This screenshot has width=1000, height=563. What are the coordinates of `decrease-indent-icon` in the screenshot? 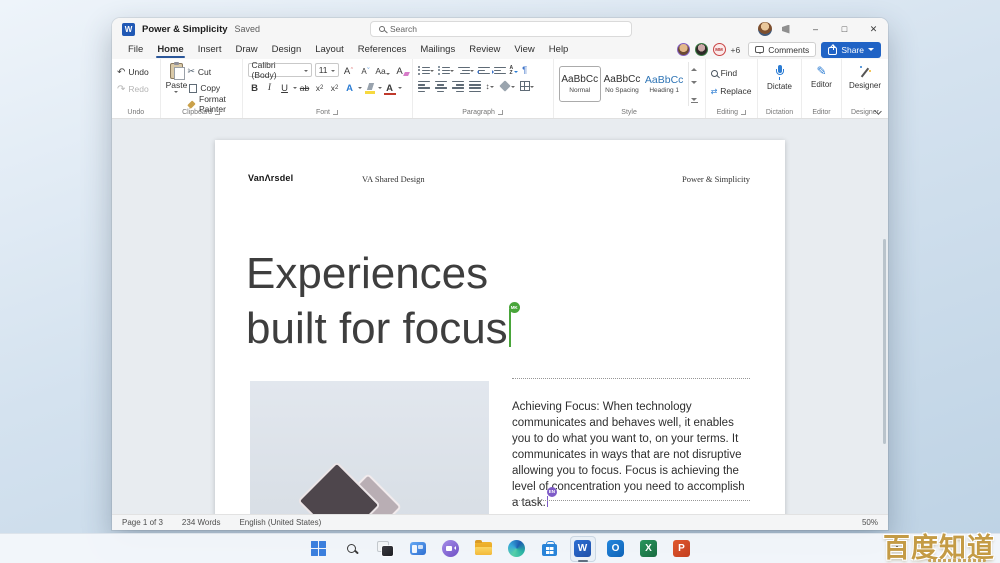 It's located at (483, 70).